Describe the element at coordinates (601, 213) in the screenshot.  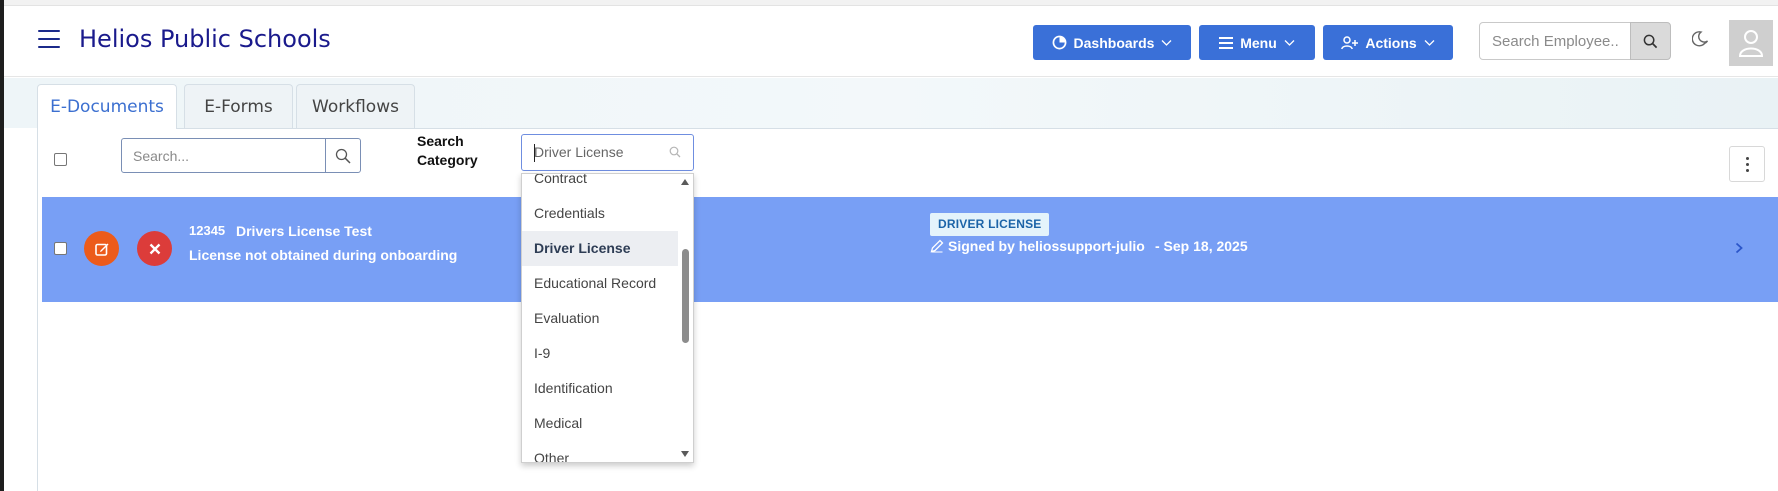
I see `category-option: Credentials` at that location.